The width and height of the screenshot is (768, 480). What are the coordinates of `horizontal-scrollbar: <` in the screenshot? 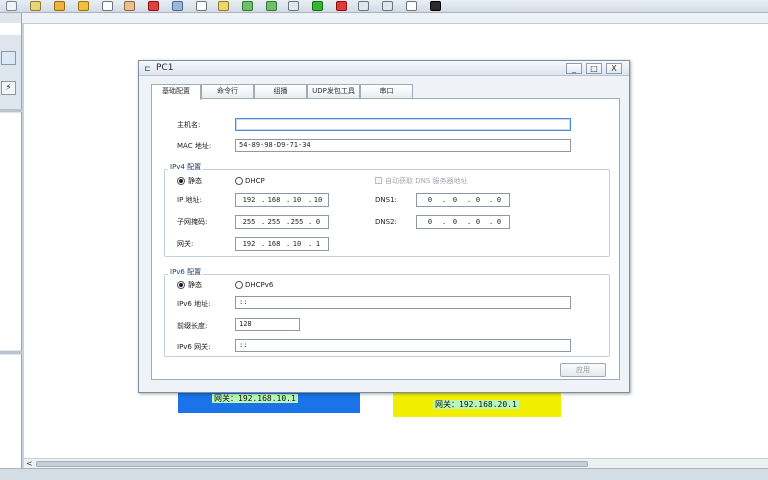 It's located at (396, 463).